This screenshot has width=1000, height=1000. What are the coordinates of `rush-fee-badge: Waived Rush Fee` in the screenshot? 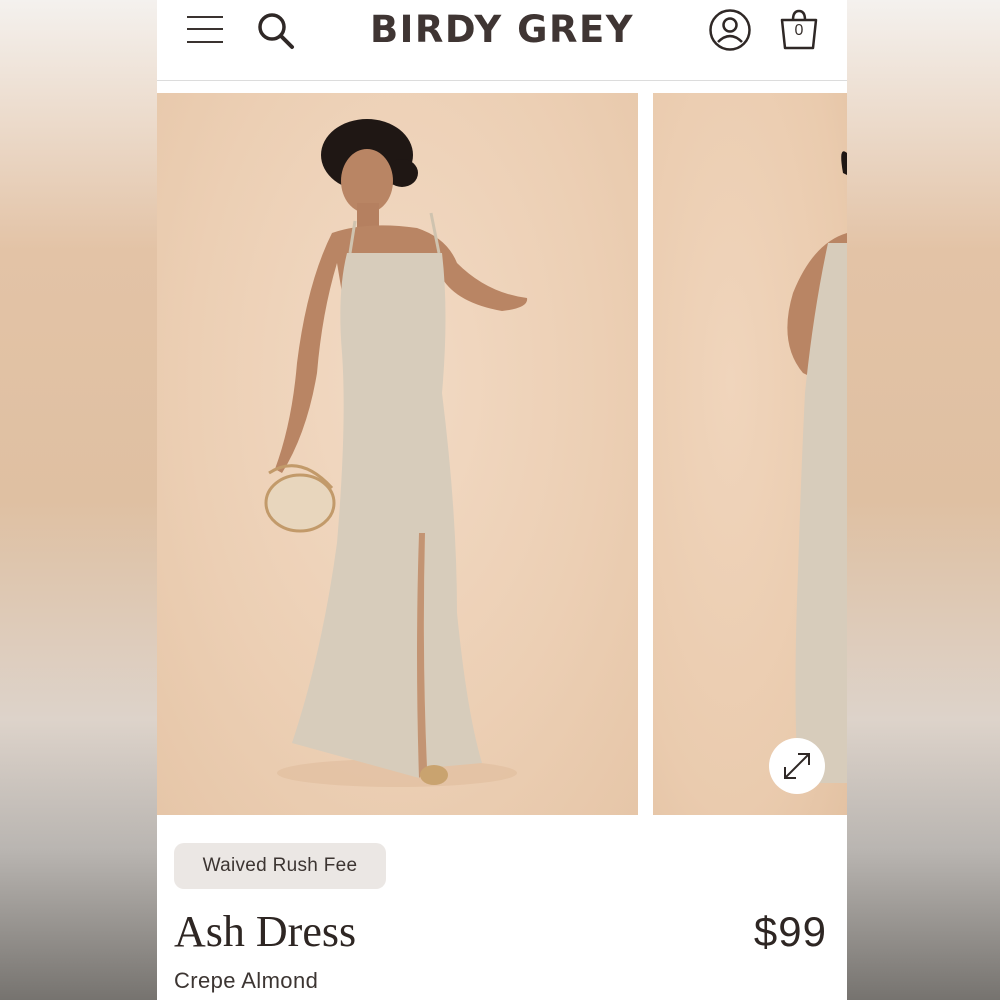 It's located at (280, 866).